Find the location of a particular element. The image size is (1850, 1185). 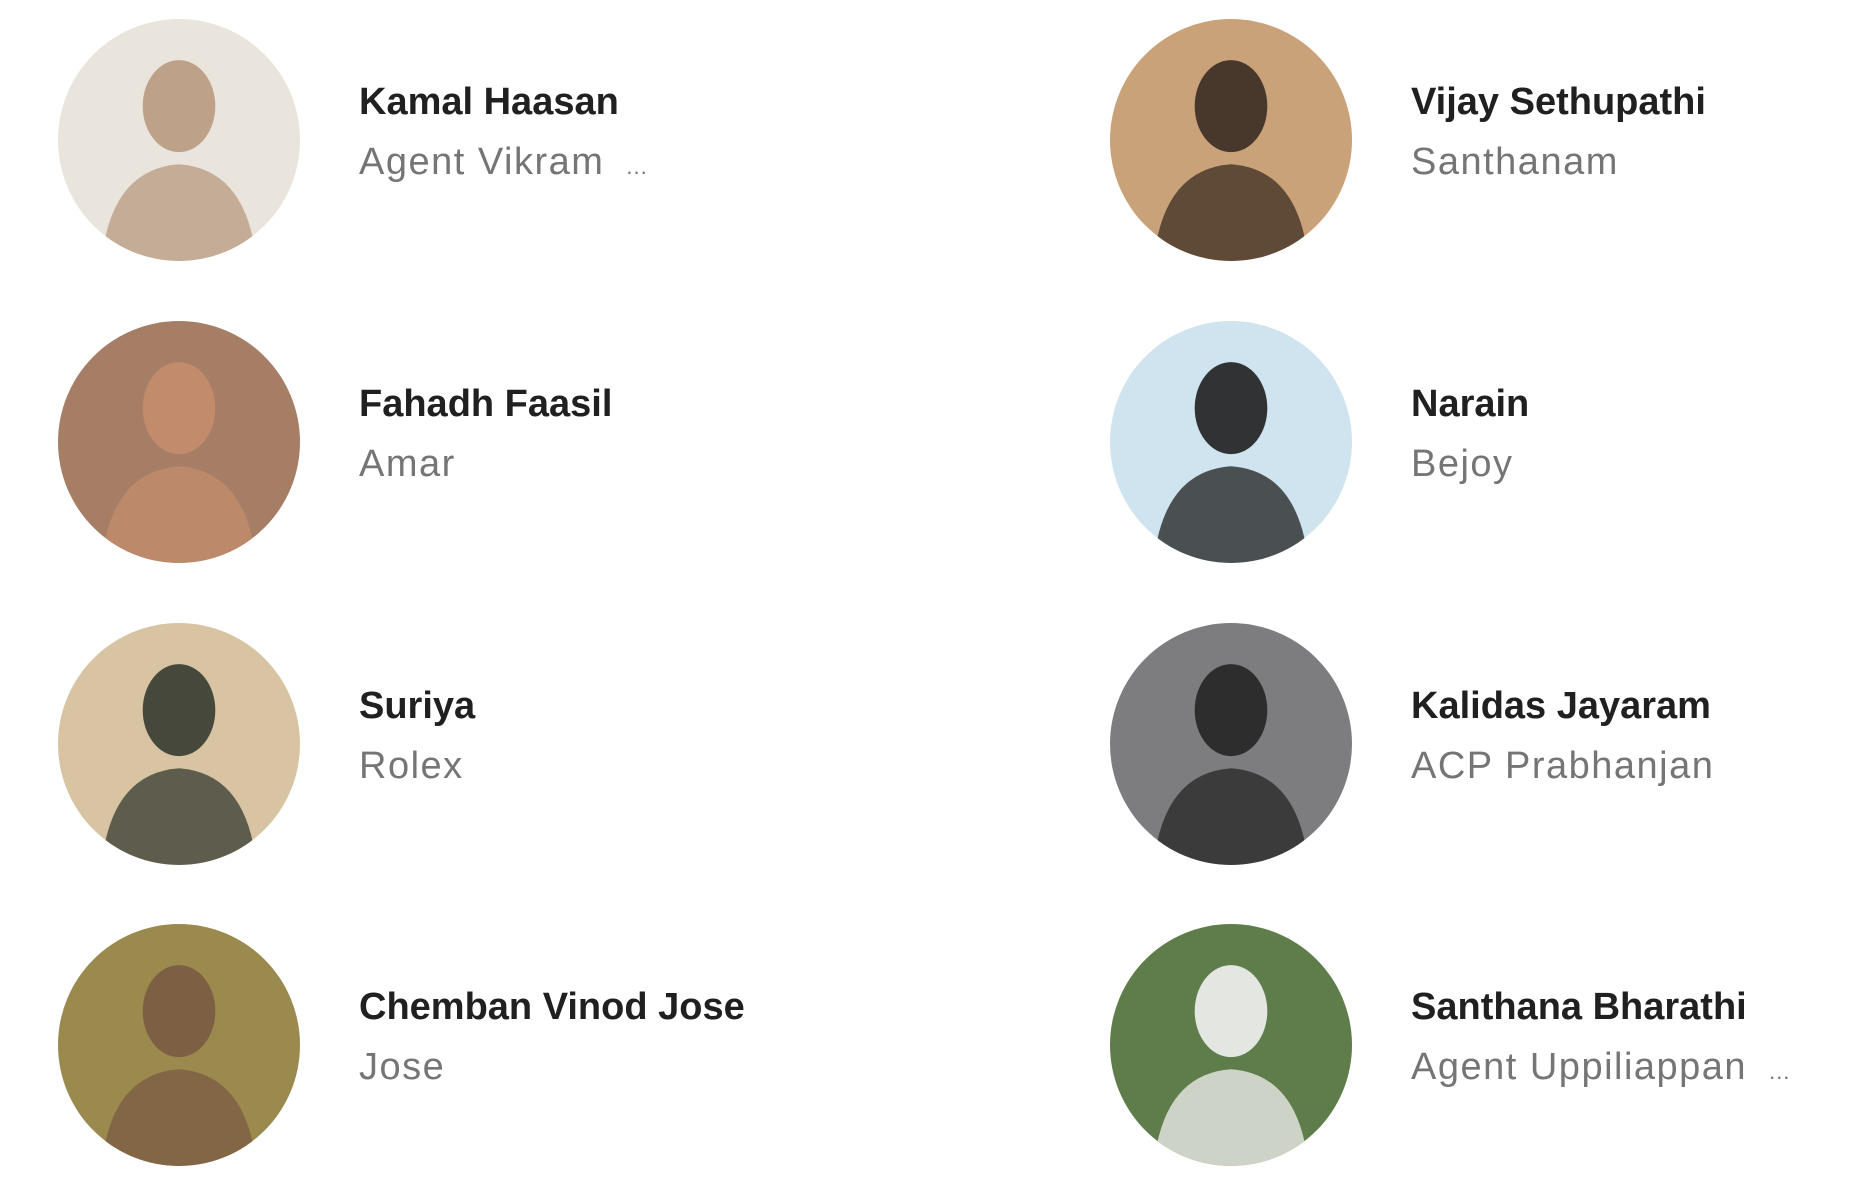

character-name: Santhanam is located at coordinates (1515, 162).